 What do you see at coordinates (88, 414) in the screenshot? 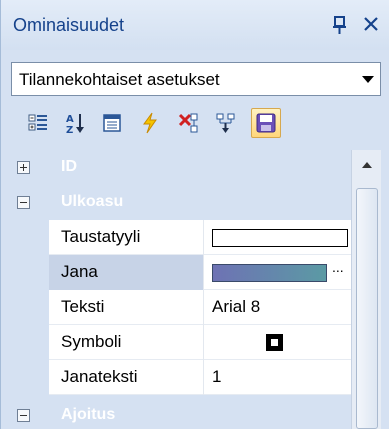
I see `category-label: Ajoitus` at bounding box center [88, 414].